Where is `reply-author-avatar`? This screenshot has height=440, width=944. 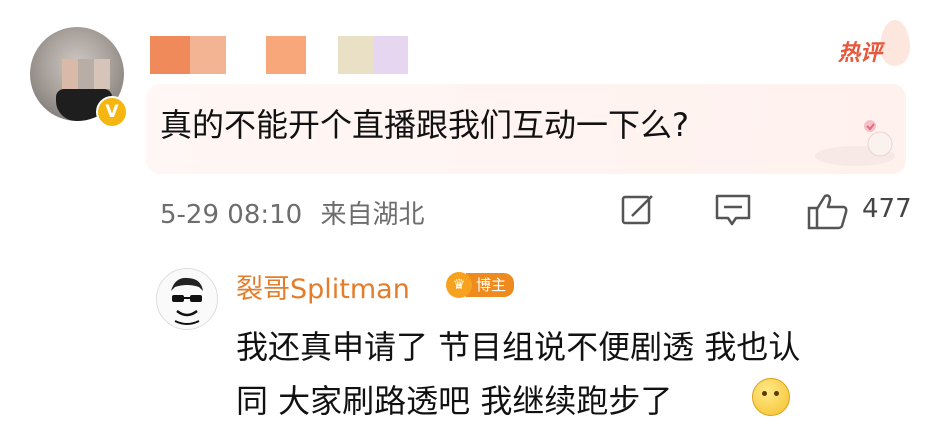
reply-author-avatar is located at coordinates (187, 299).